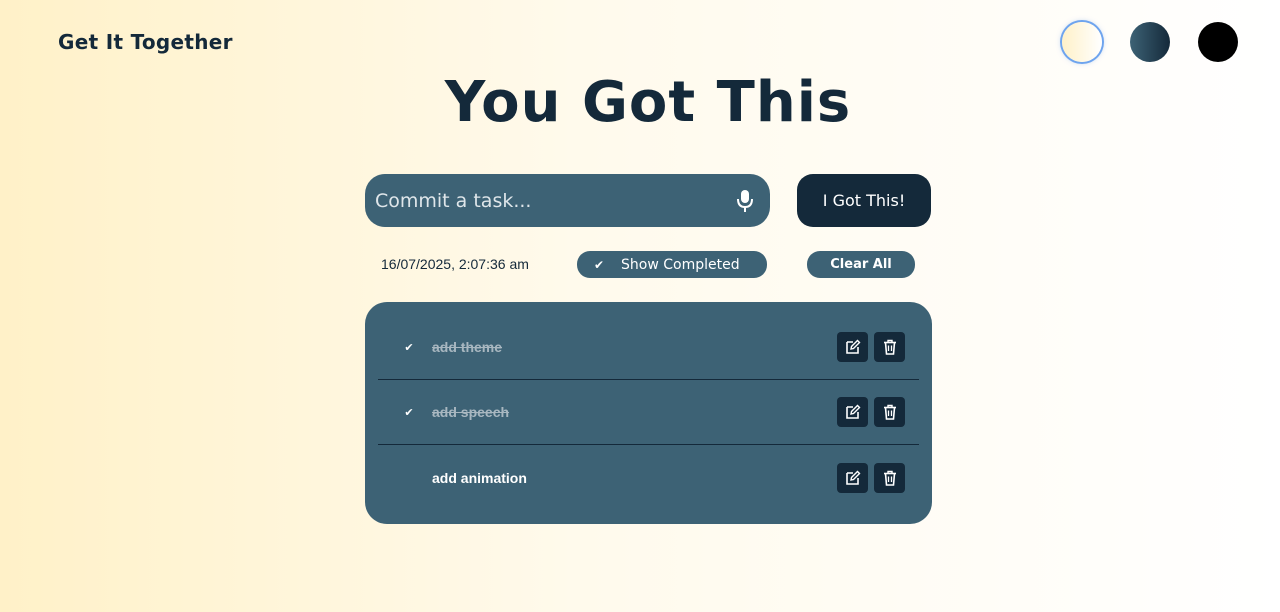  Describe the element at coordinates (479, 477) in the screenshot. I see `task-text: add animation` at that location.